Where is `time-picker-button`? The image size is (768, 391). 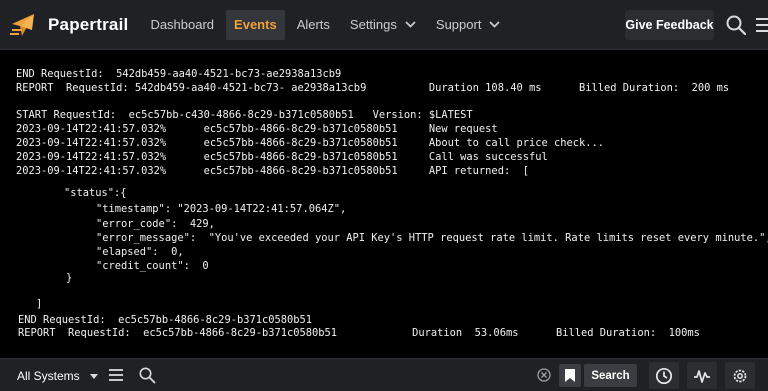
time-picker-button is located at coordinates (664, 375).